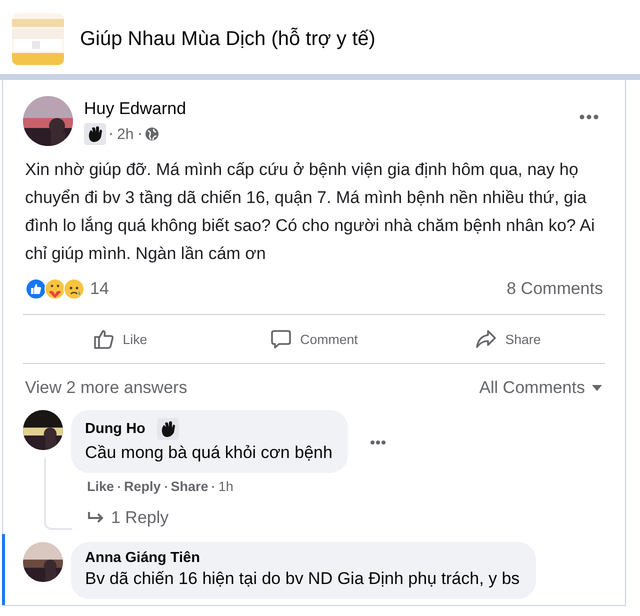  What do you see at coordinates (486, 339) in the screenshot?
I see `share-arrow-icon` at bounding box center [486, 339].